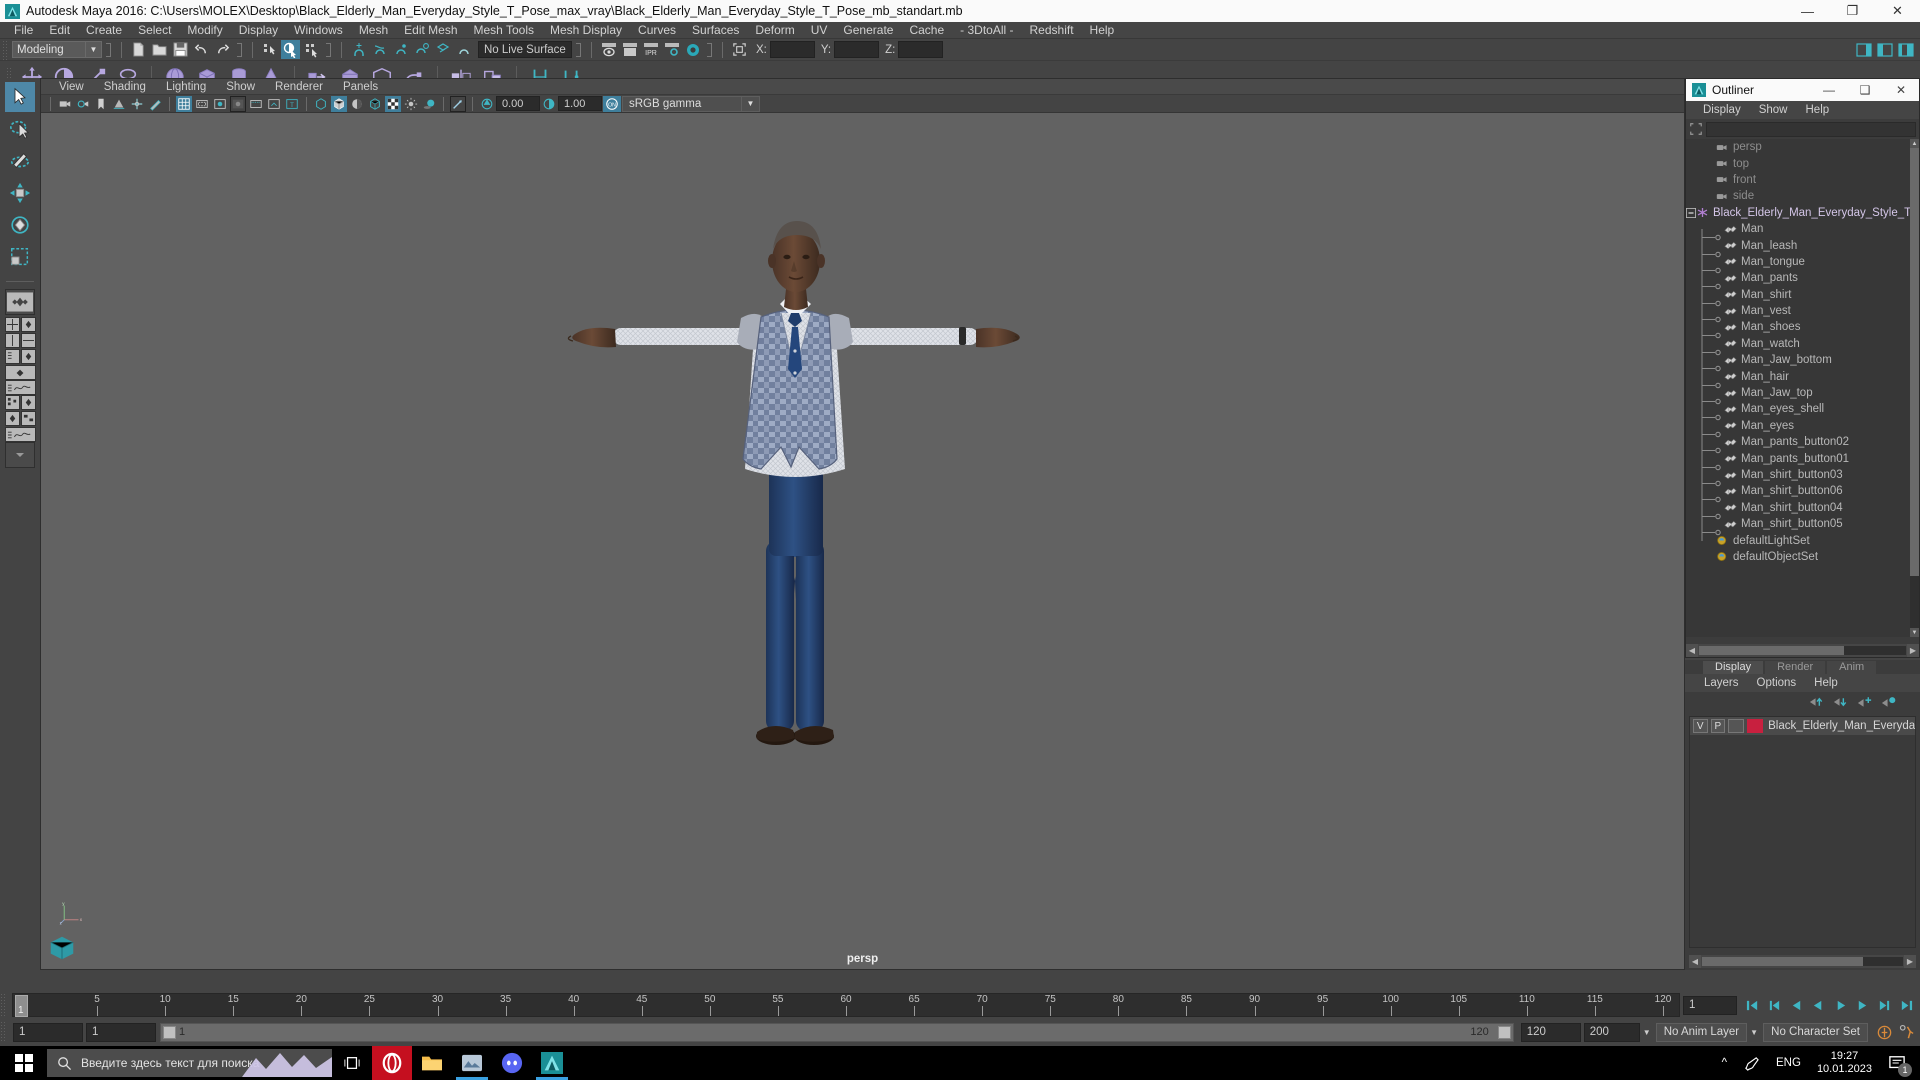 Image resolution: width=1920 pixels, height=1080 pixels. Describe the element at coordinates (138, 49) in the screenshot. I see `new-scene-button` at that location.